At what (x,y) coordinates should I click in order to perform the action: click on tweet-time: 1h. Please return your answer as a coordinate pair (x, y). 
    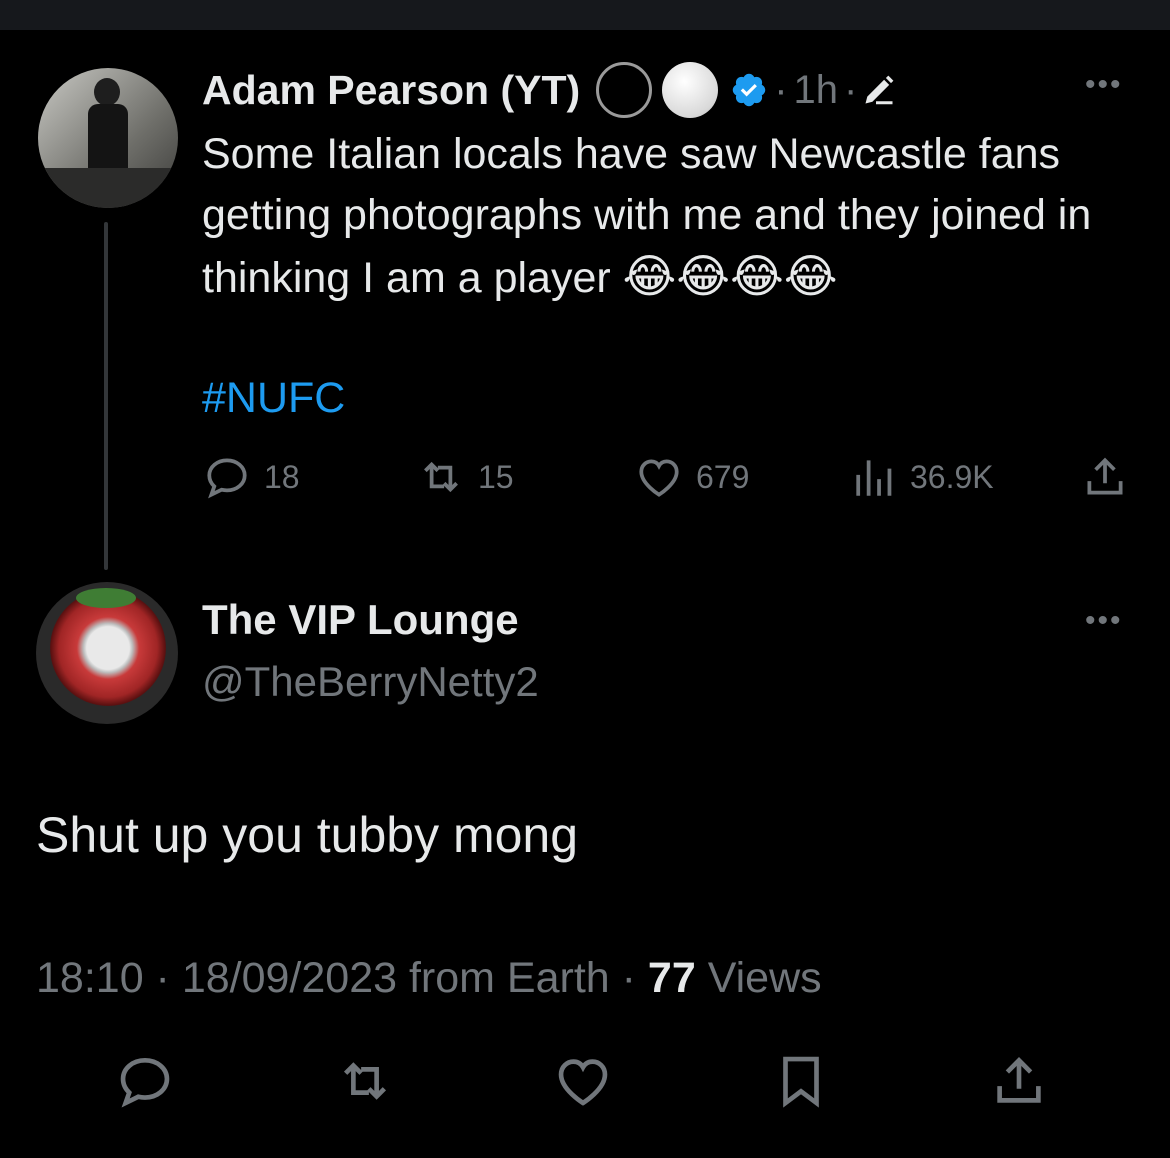
    Looking at the image, I should click on (816, 90).